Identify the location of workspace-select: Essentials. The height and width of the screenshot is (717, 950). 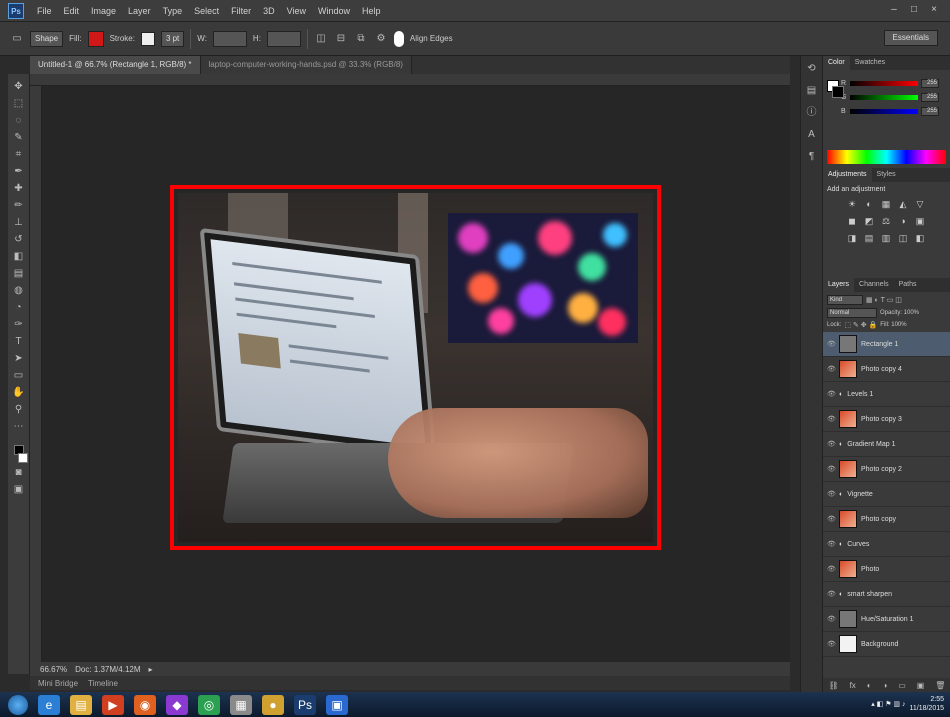
(910, 38).